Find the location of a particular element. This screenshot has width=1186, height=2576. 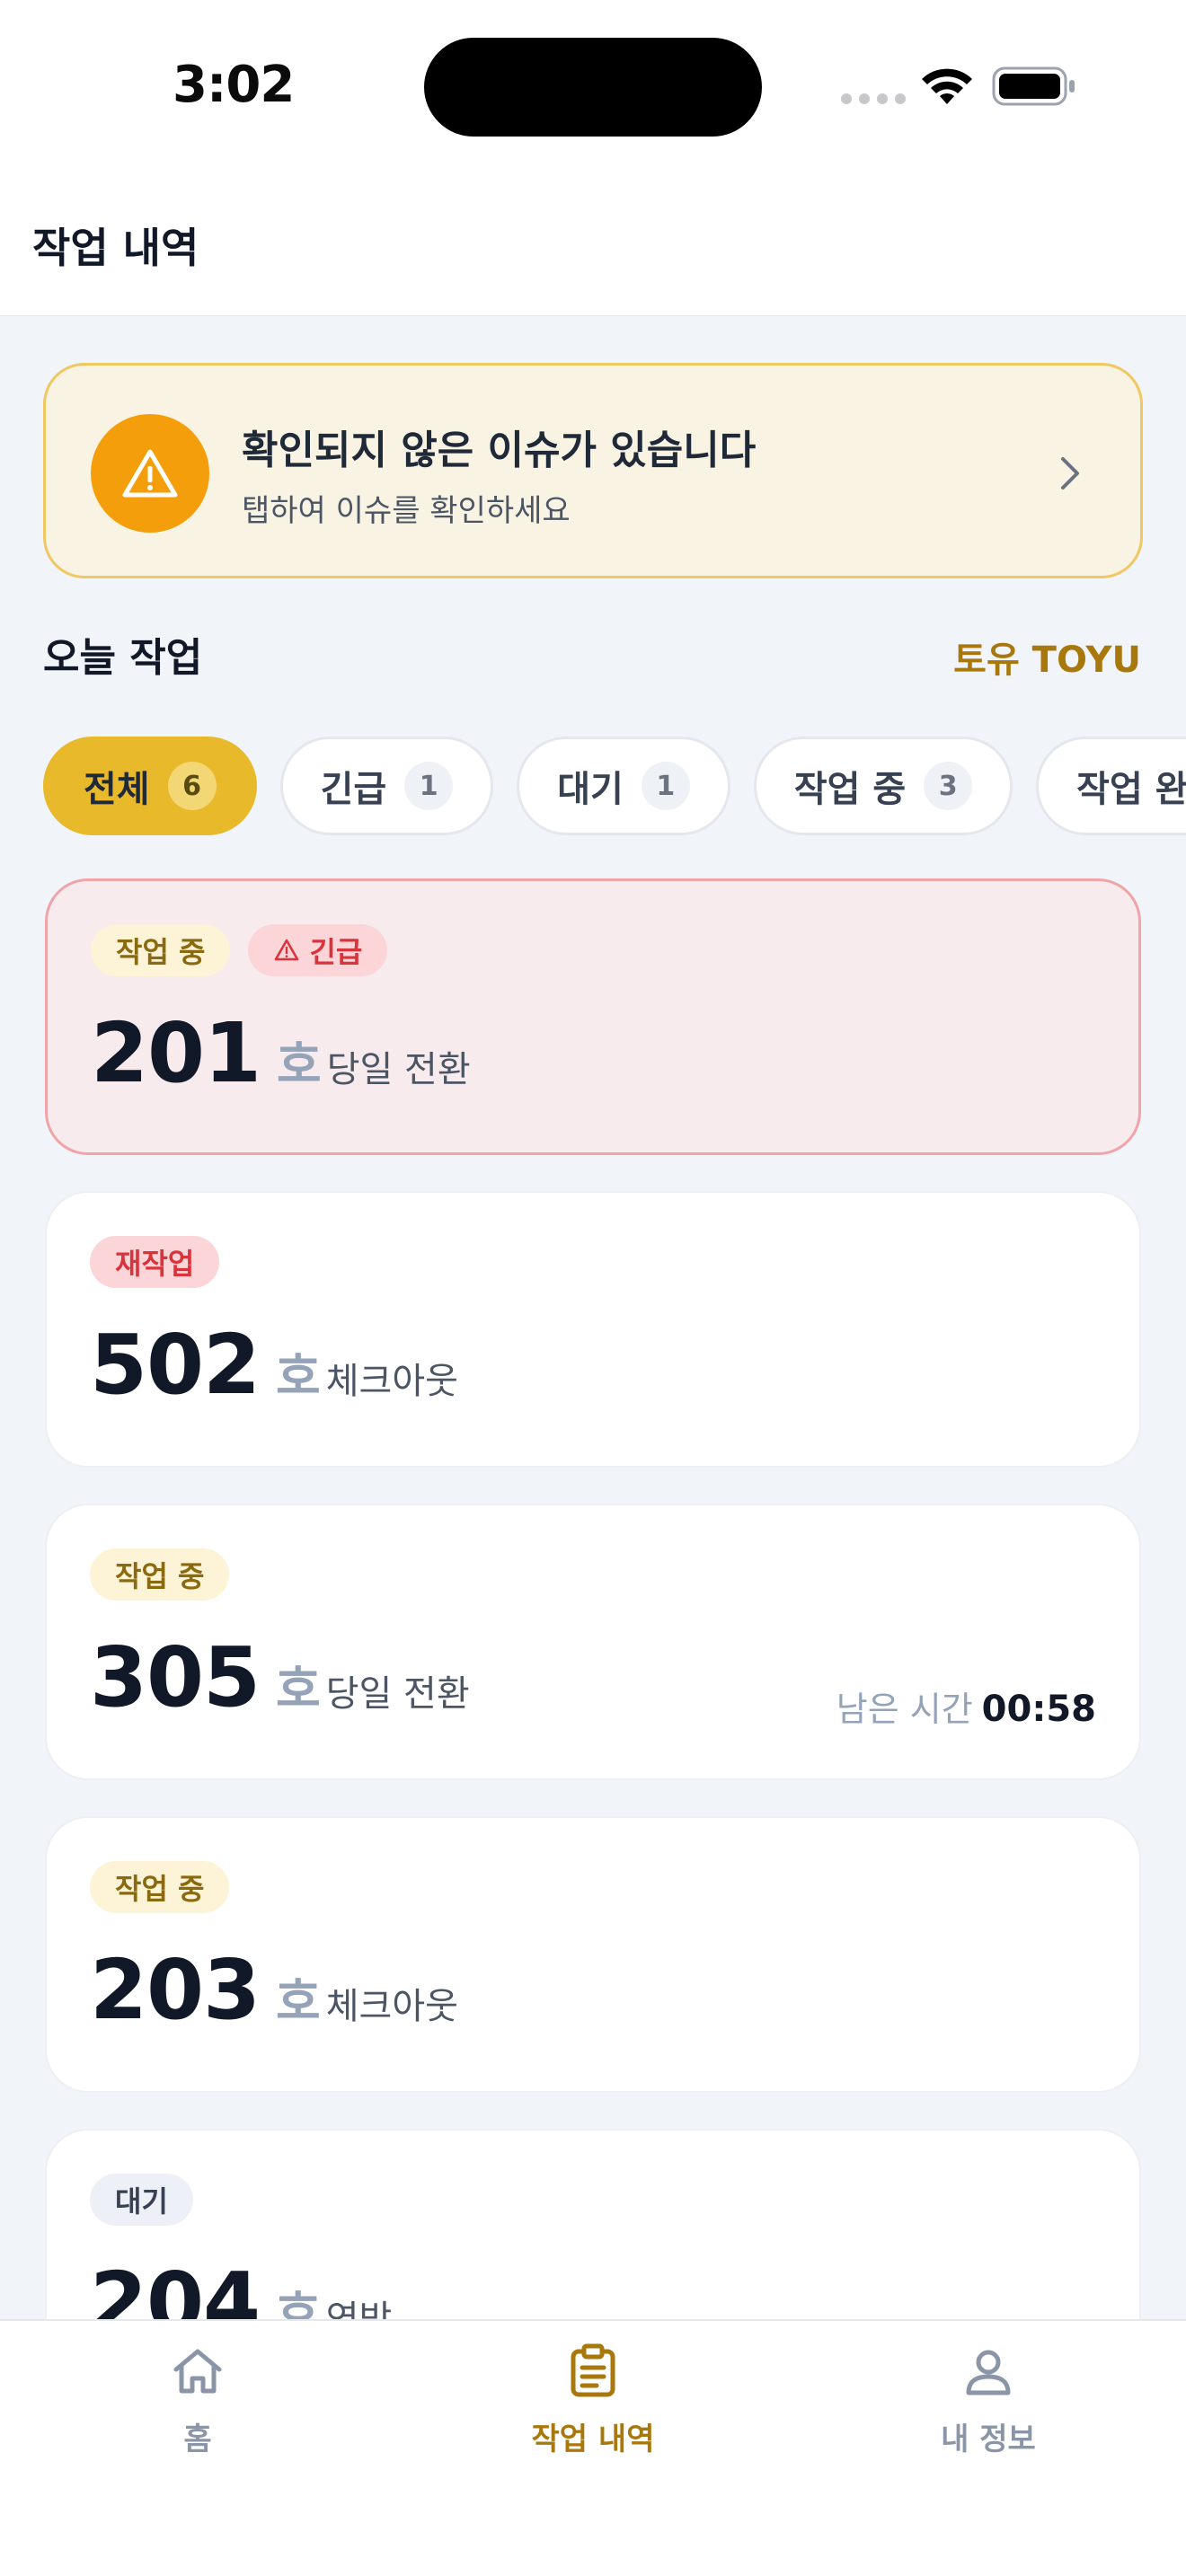

wifi-icon is located at coordinates (947, 86).